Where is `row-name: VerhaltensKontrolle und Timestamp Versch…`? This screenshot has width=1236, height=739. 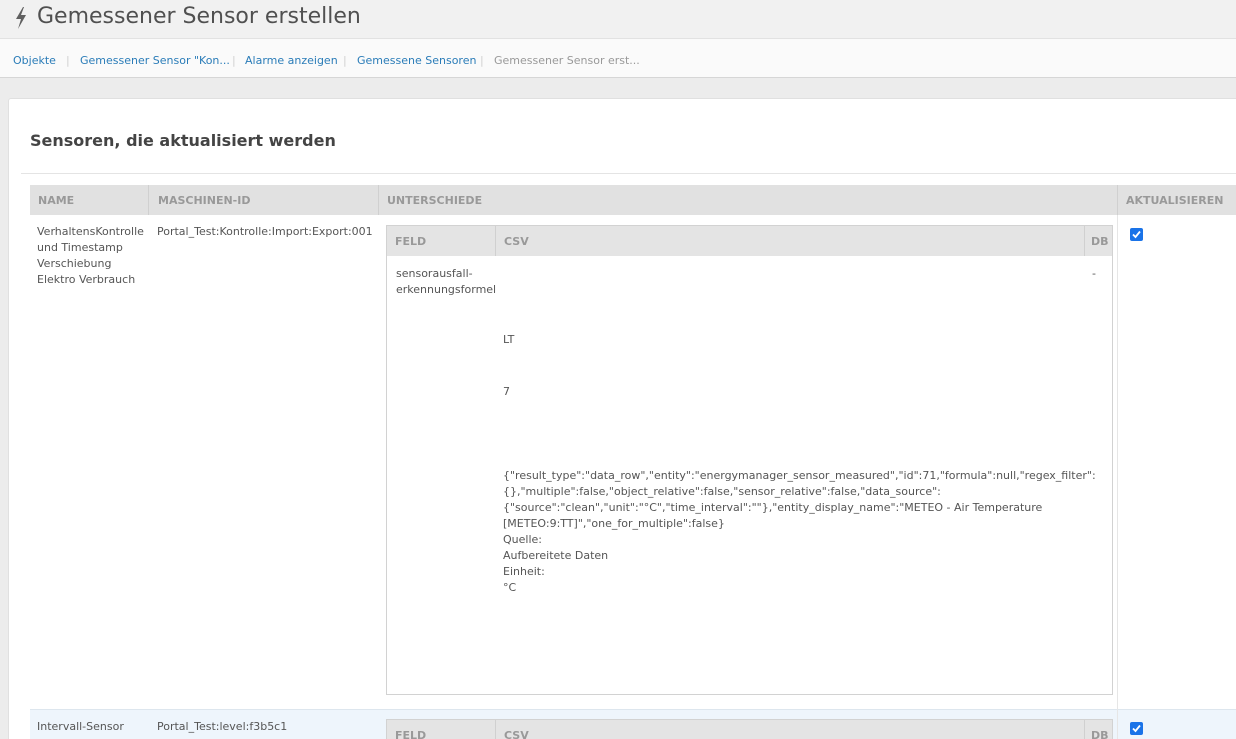 row-name: VerhaltensKontrolle und Timestamp Versch… is located at coordinates (90, 255).